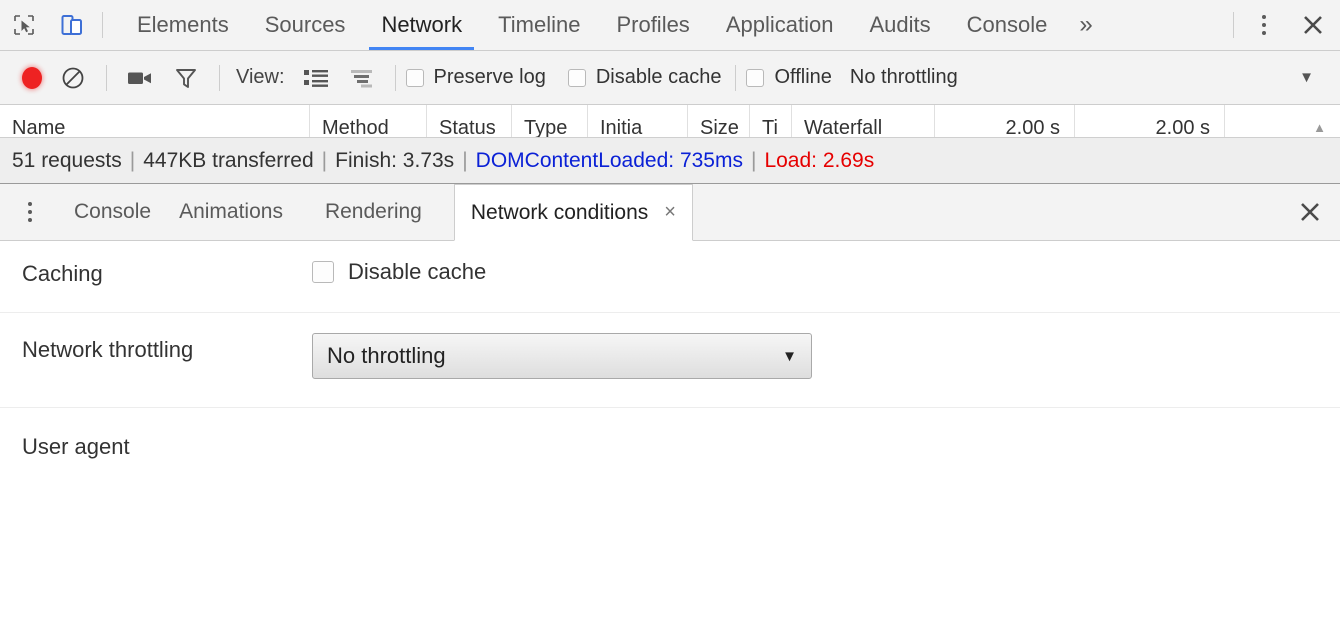 Image resolution: width=1340 pixels, height=640 pixels. What do you see at coordinates (260, 77) in the screenshot?
I see `view-label: View:` at bounding box center [260, 77].